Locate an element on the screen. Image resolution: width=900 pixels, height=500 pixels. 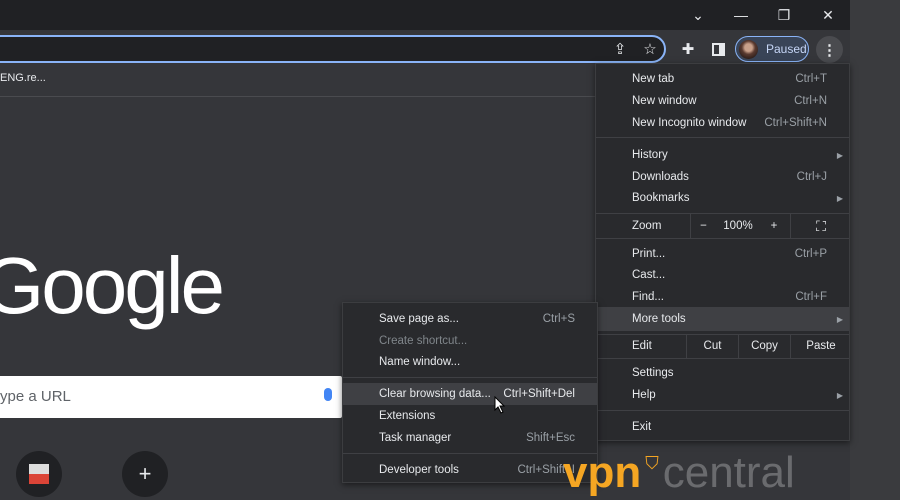
menu-item-task-manager: Task manager Shift+Esc is located at coordinates (470, 438).